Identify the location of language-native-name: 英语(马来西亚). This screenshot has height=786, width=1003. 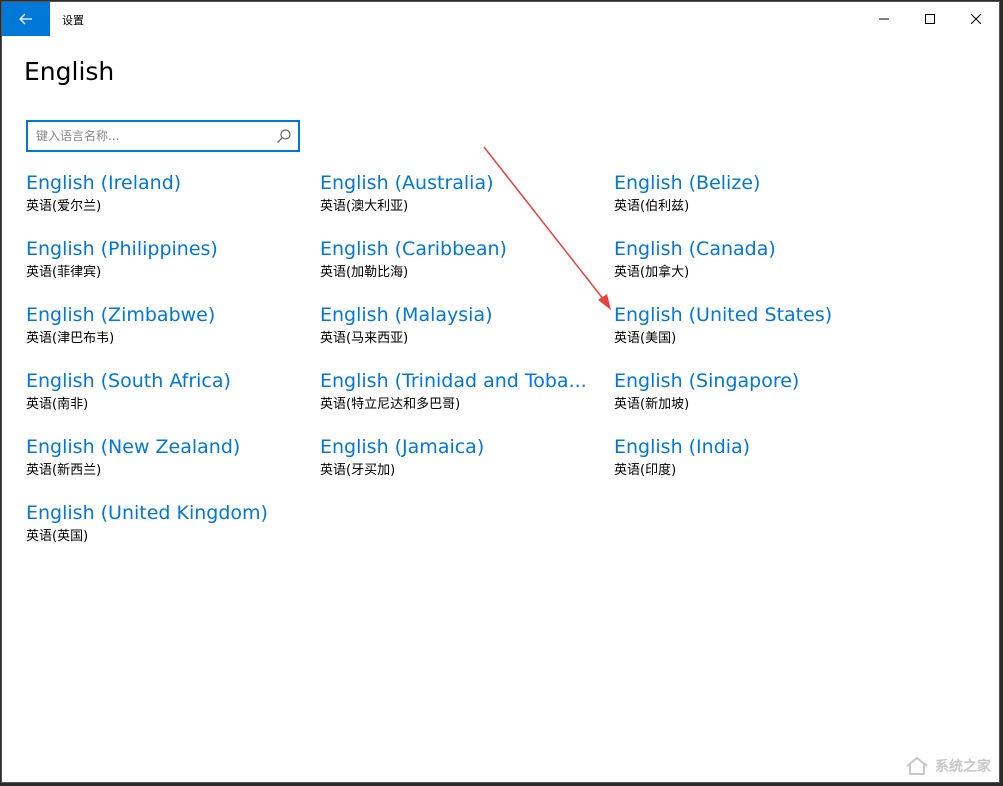
(364, 338).